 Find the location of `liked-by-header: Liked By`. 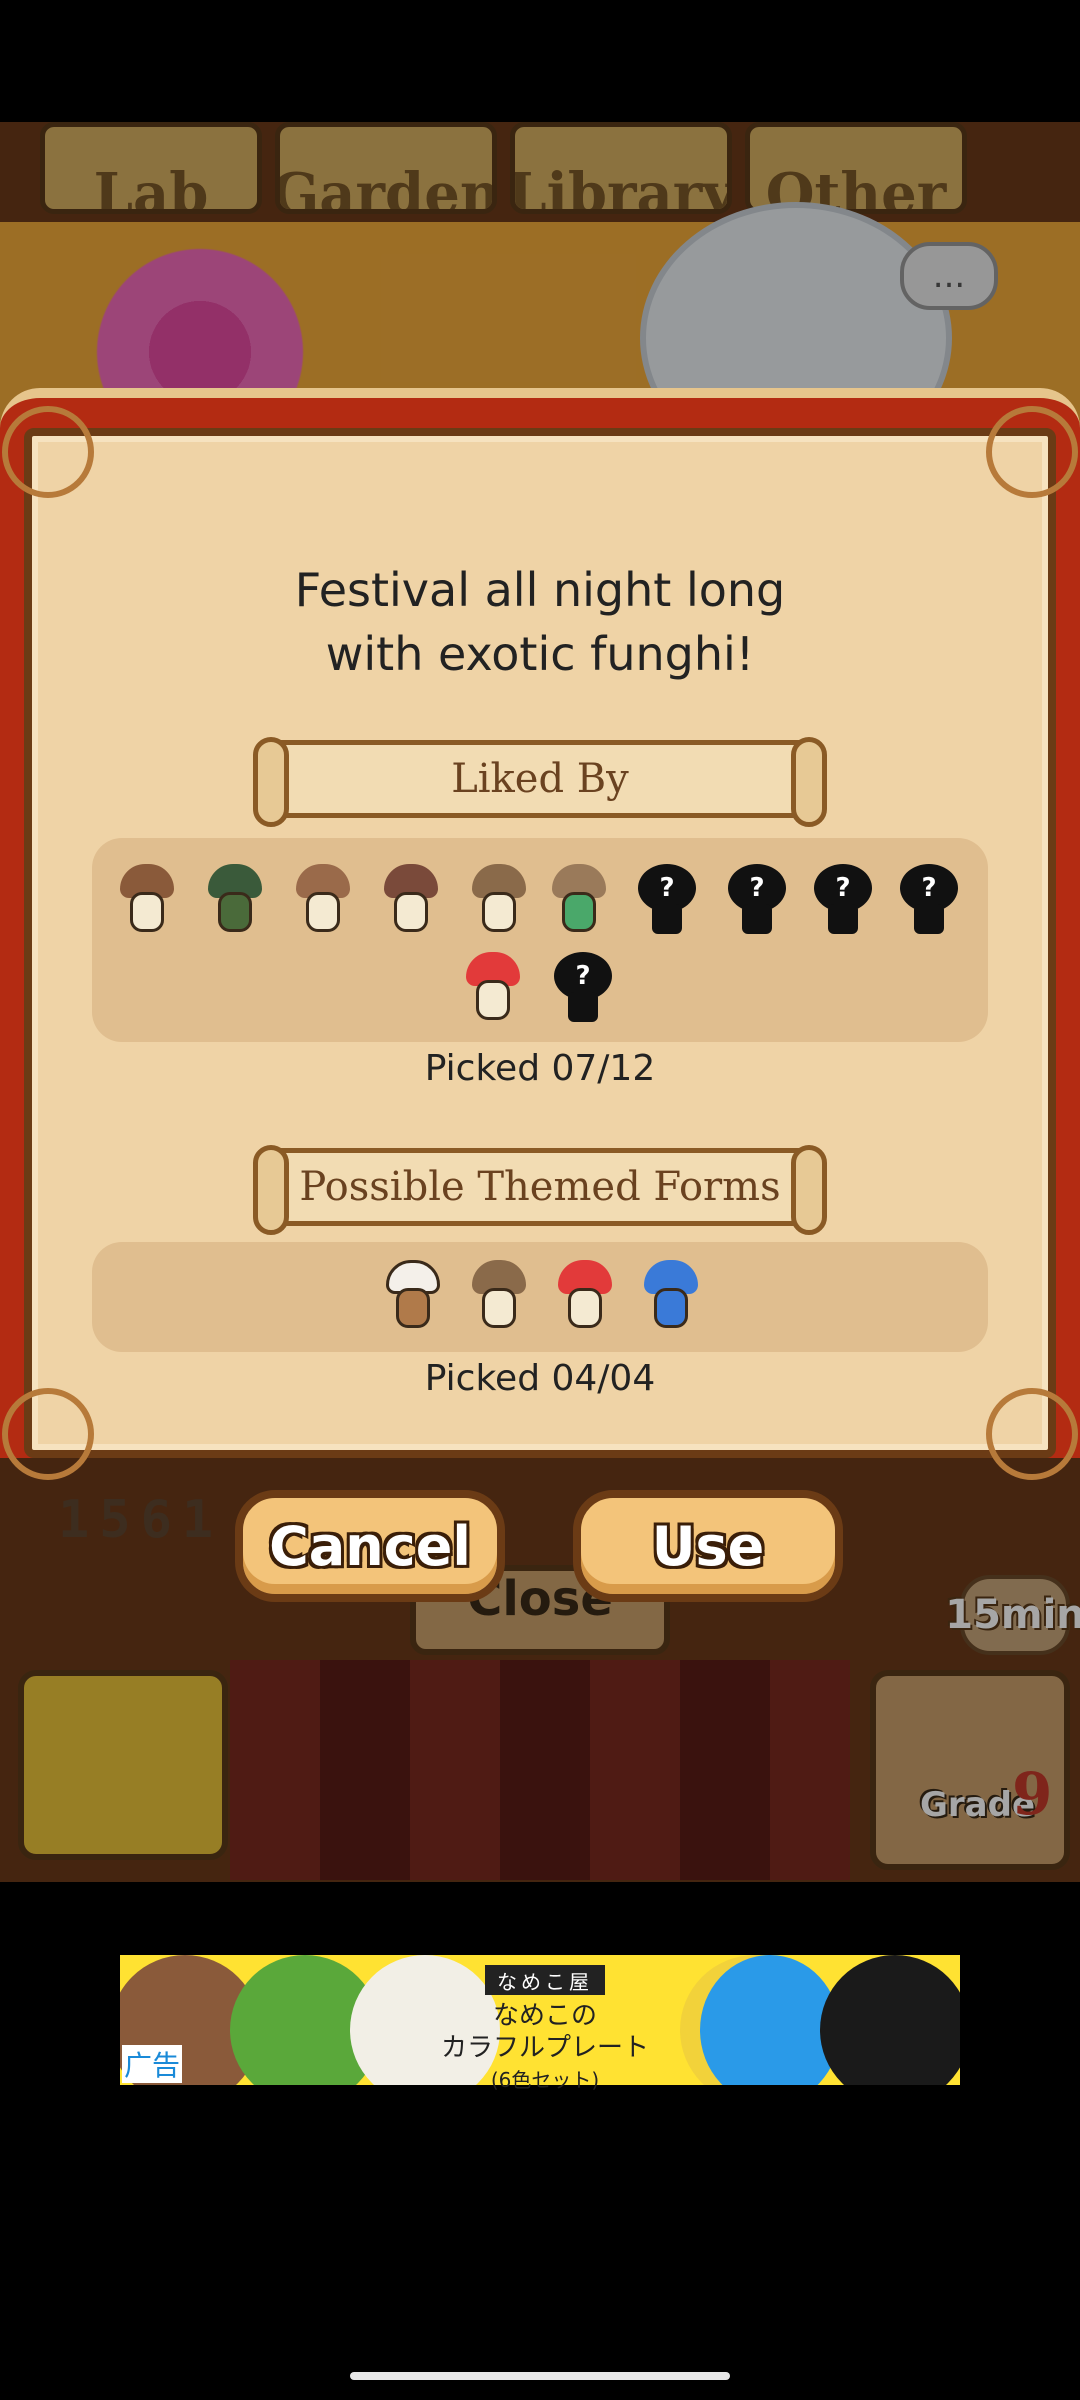

liked-by-header: Liked By is located at coordinates (540, 782).